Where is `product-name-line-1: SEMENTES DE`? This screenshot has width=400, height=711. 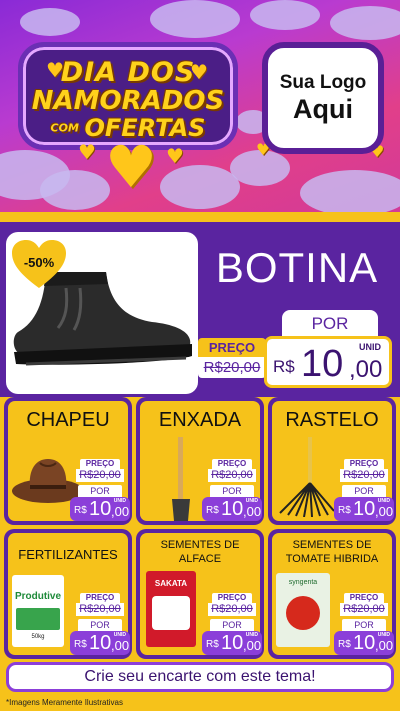 product-name-line-1: SEMENTES DE is located at coordinates (332, 545).